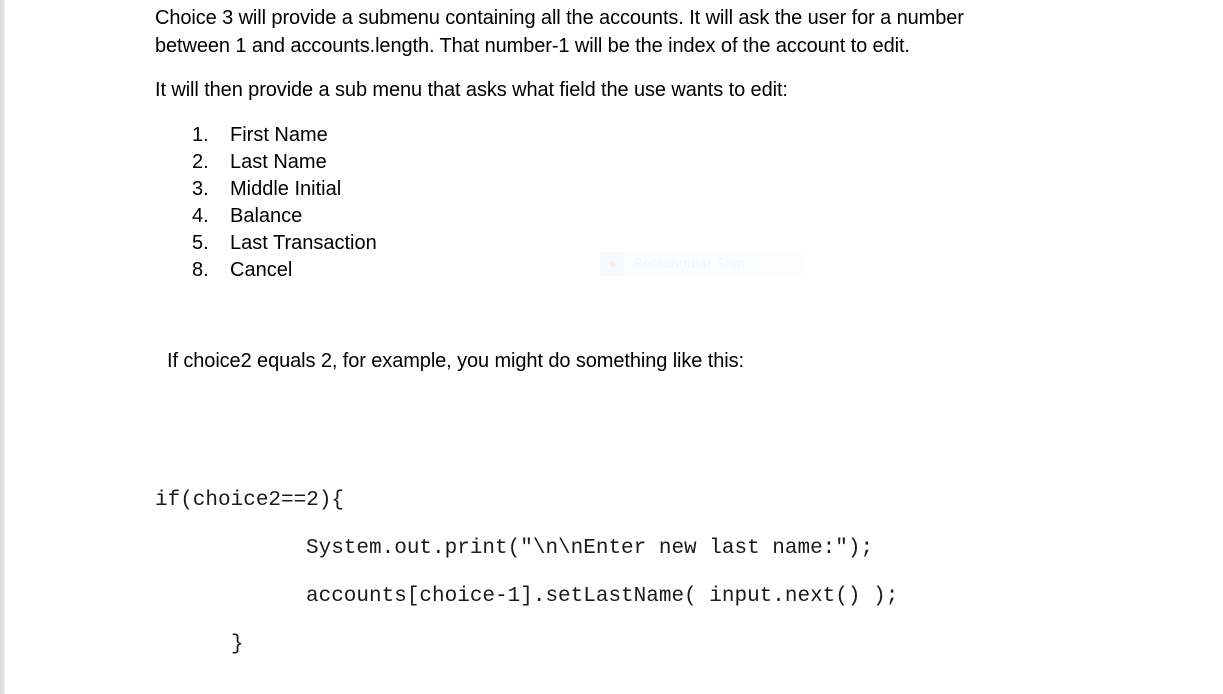 This screenshot has width=1223, height=694. Describe the element at coordinates (689, 264) in the screenshot. I see `snip-label: Rectangular Snip` at that location.